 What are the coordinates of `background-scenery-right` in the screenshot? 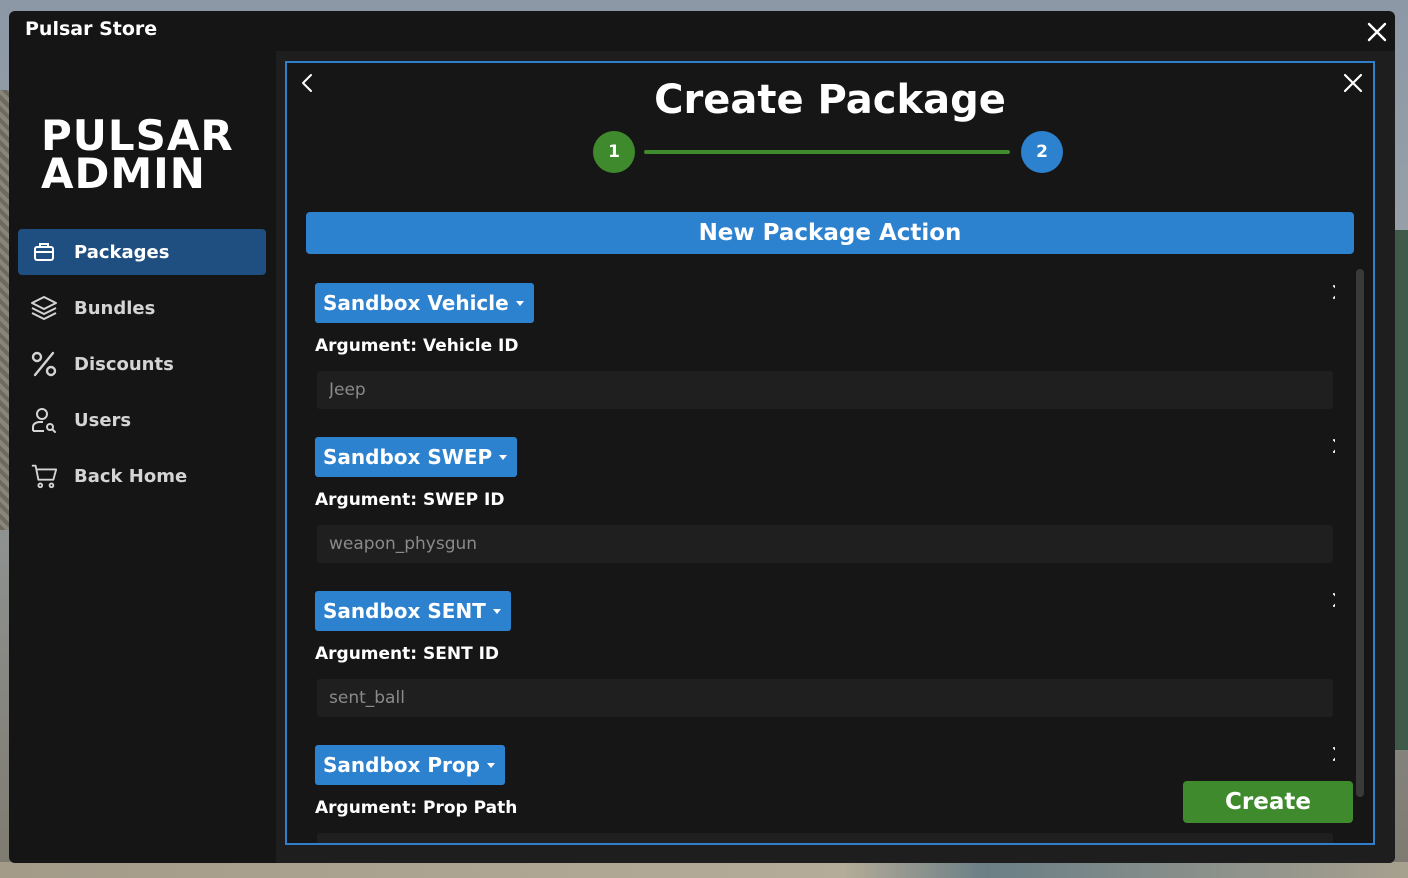 It's located at (1401, 490).